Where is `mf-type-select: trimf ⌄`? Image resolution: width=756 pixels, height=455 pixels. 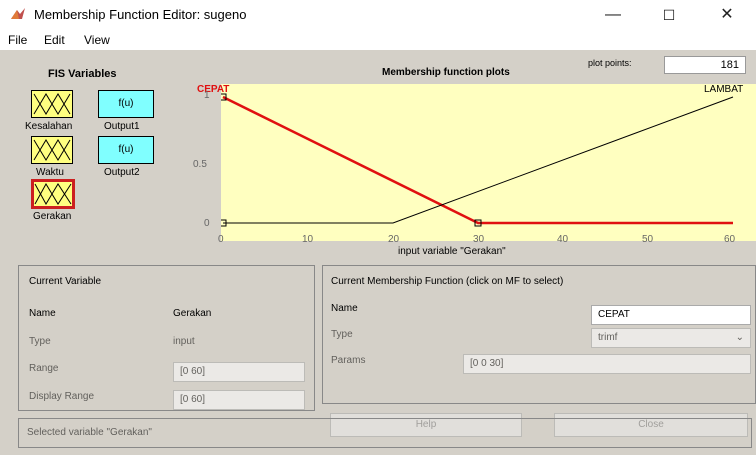 mf-type-select: trimf ⌄ is located at coordinates (671, 338).